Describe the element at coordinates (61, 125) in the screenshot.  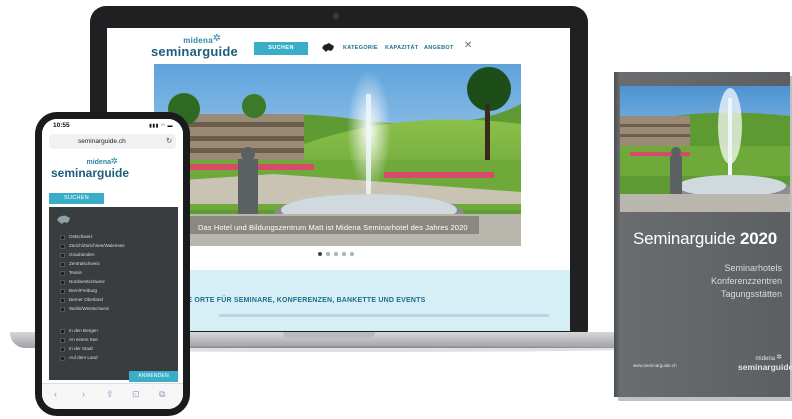
I see `phone-time: 10:55` at that location.